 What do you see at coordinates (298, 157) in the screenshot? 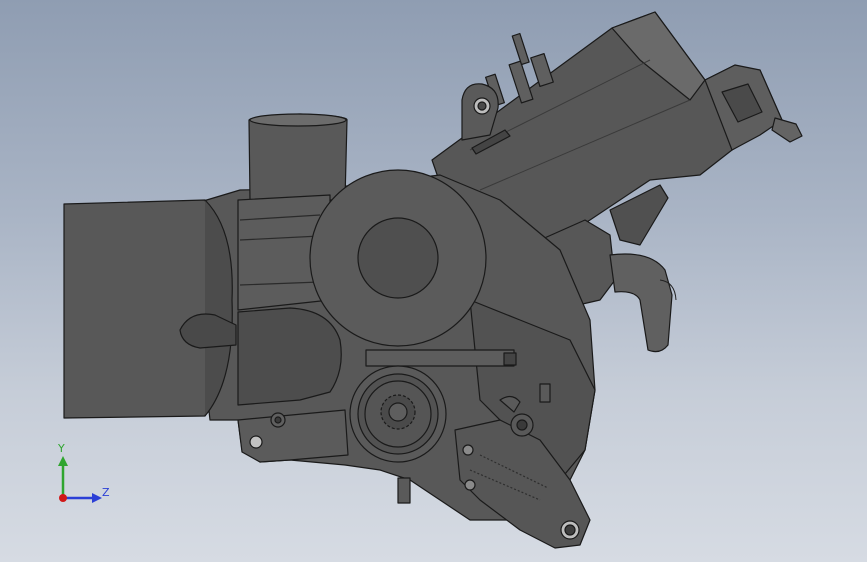
I see `top-cylinder` at bounding box center [298, 157].